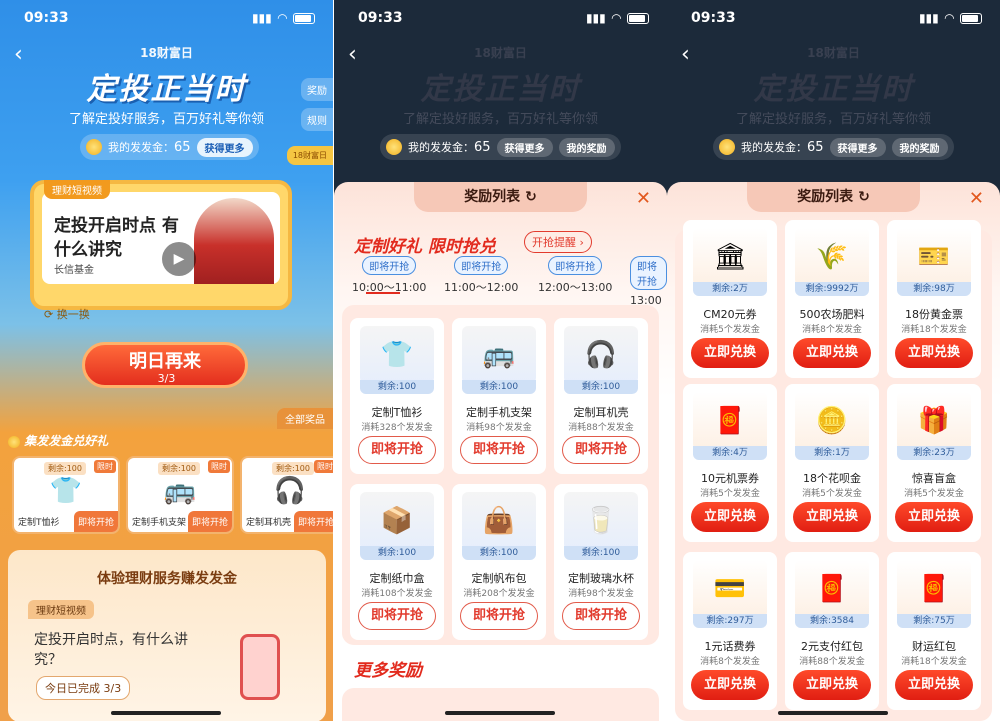 This screenshot has width=1000, height=721. I want to click on red-packet-icon: 🧧, so click(832, 589).